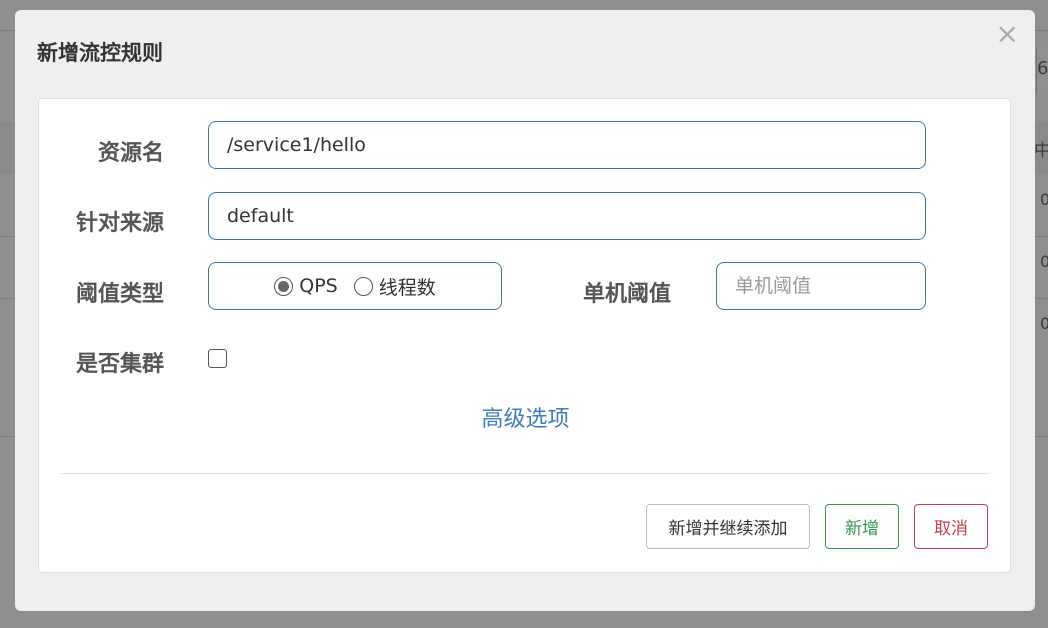 This screenshot has width=1048, height=628. What do you see at coordinates (862, 526) in the screenshot?
I see `add-button: 新增` at bounding box center [862, 526].